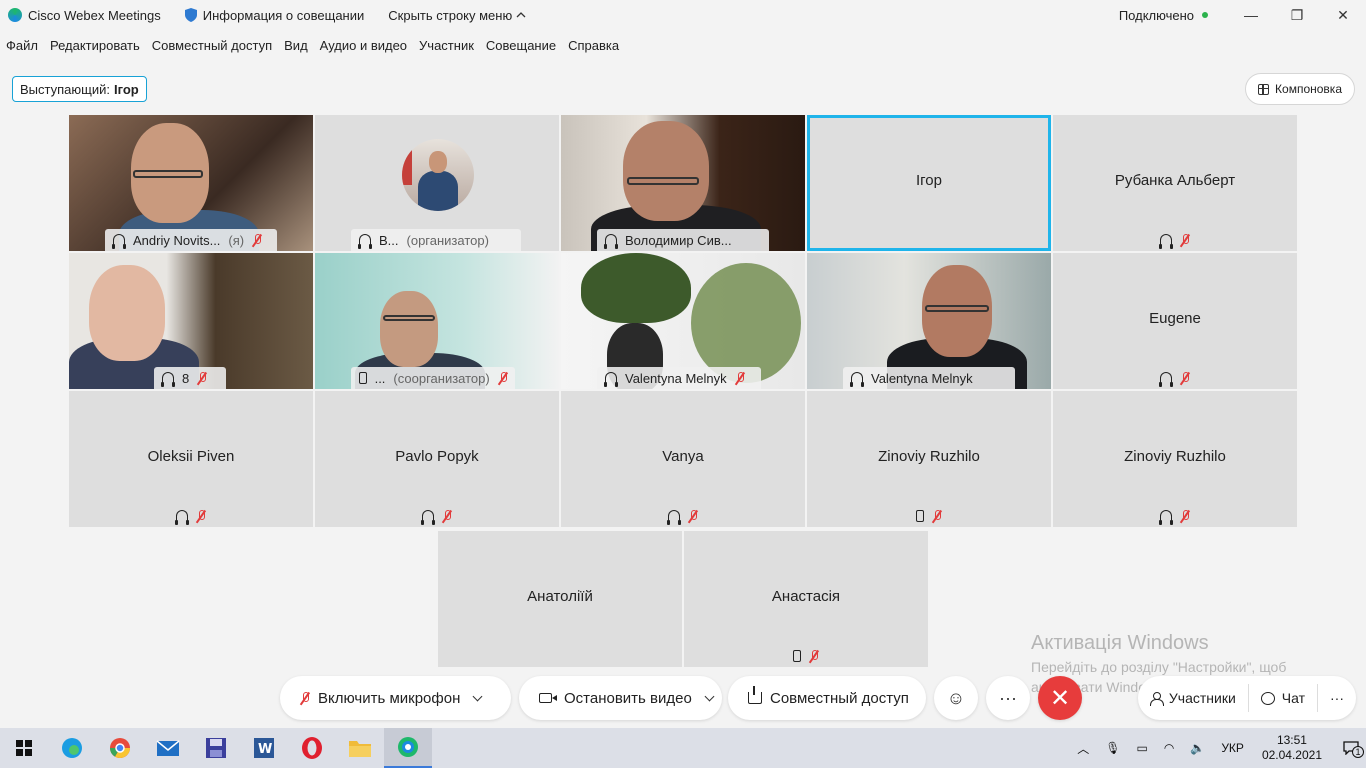 This screenshot has height=768, width=1366. Describe the element at coordinates (1308, 89) in the screenshot. I see `layout-label: Компоновка` at that location.